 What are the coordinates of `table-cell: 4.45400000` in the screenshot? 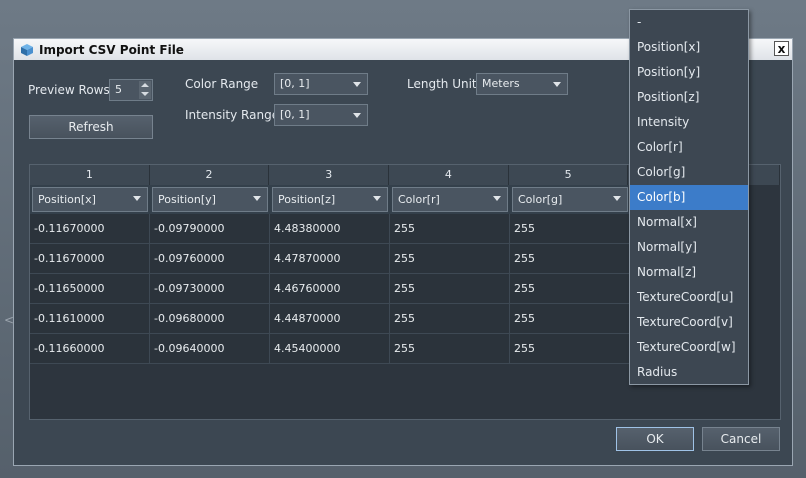 It's located at (330, 348).